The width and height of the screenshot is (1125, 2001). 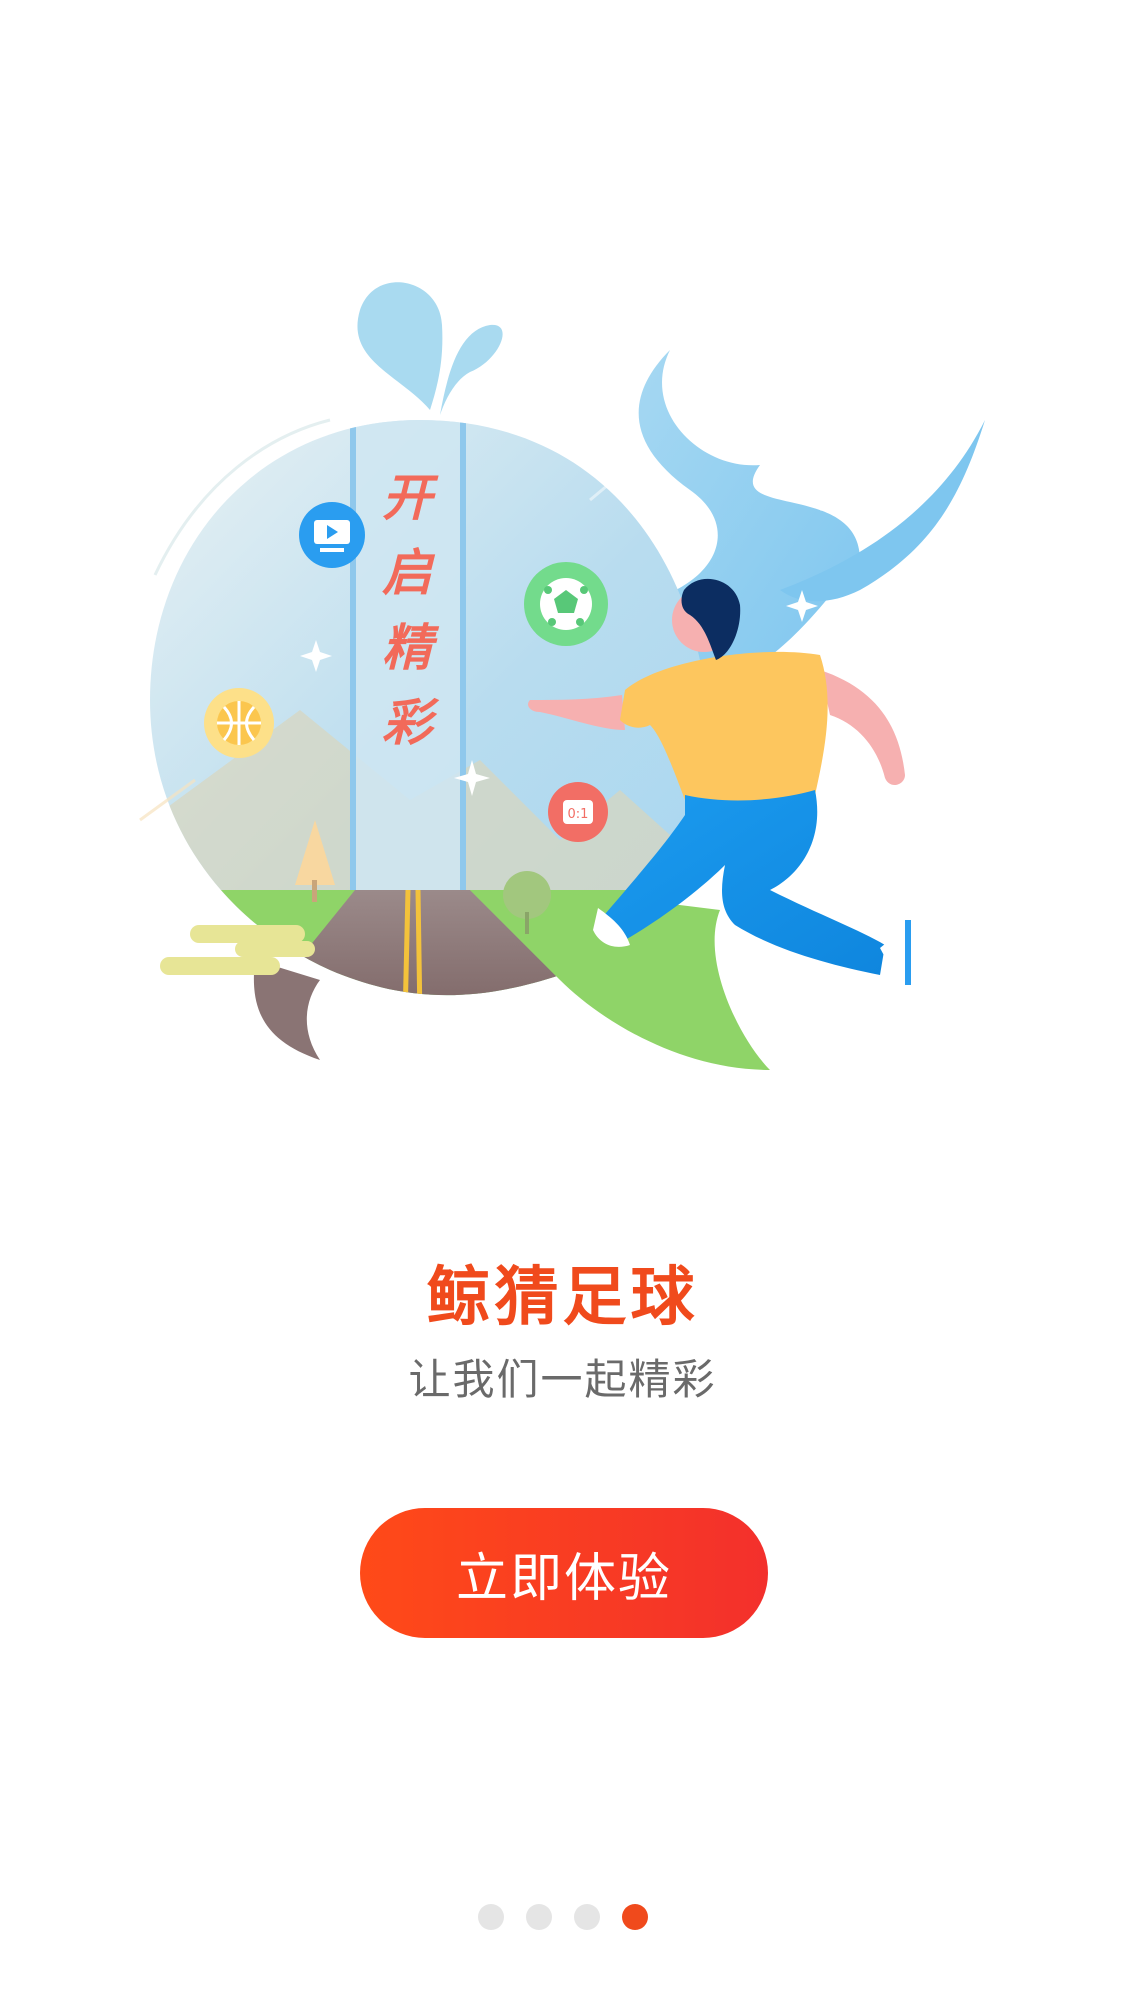 I want to click on try-now-button: 立即体验, so click(x=564, y=1573).